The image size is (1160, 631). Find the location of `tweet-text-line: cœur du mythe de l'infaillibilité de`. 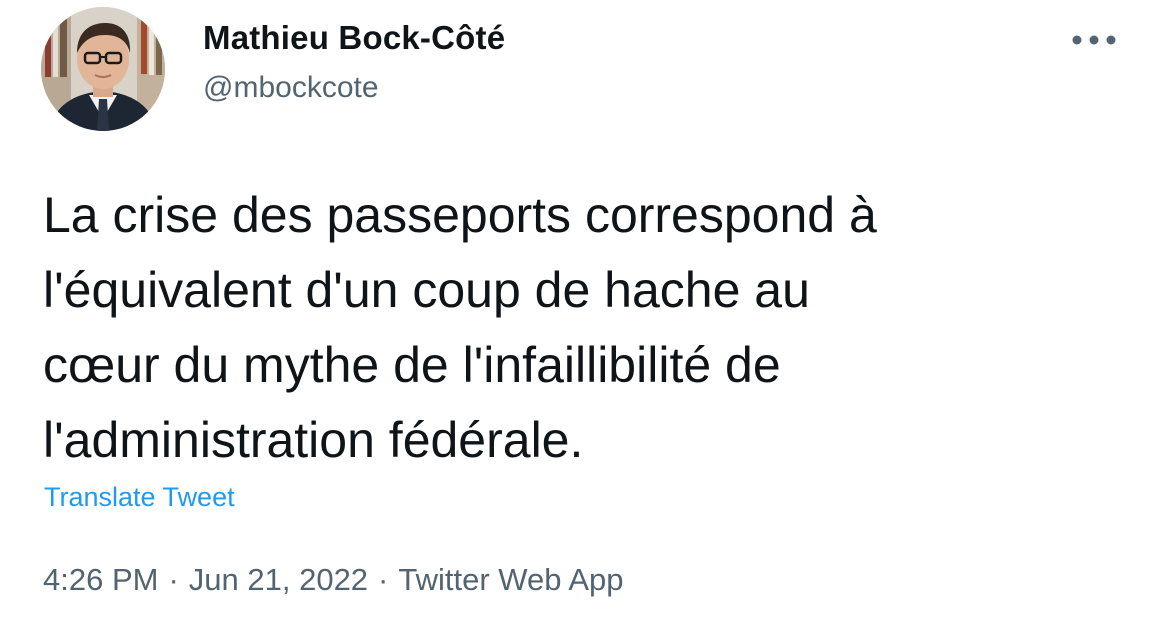

tweet-text-line: cœur du mythe de l'infaillibilité de is located at coordinates (412, 365).